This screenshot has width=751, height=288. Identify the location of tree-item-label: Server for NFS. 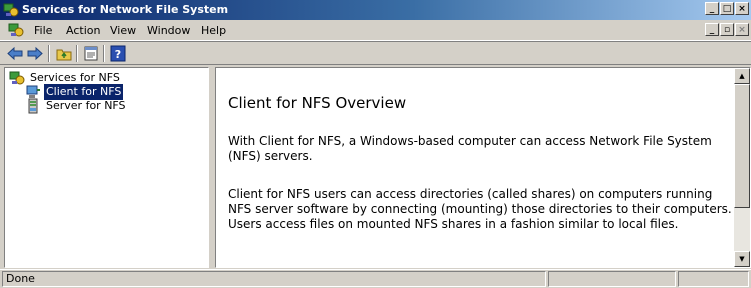
(86, 105).